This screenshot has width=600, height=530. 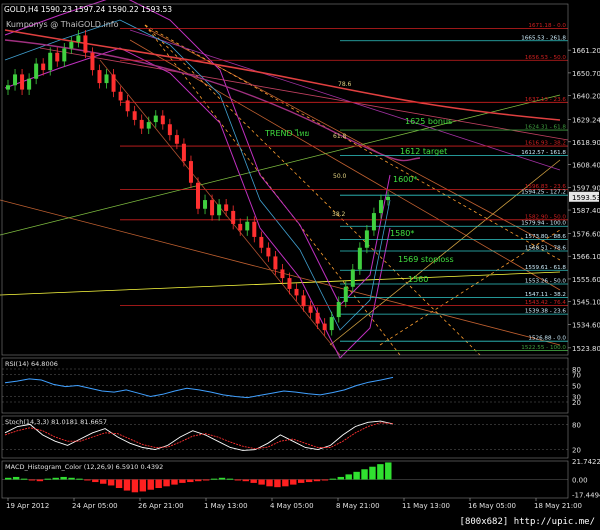 What do you see at coordinates (546, 217) in the screenshot?
I see `fib-level-label: 1582.90 - 50.0` at bounding box center [546, 217].